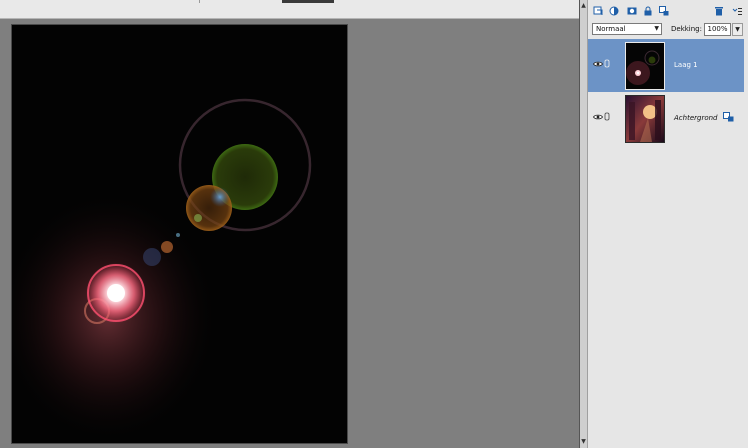  What do you see at coordinates (293, 9) in the screenshot?
I see `document-tab-bar` at bounding box center [293, 9].